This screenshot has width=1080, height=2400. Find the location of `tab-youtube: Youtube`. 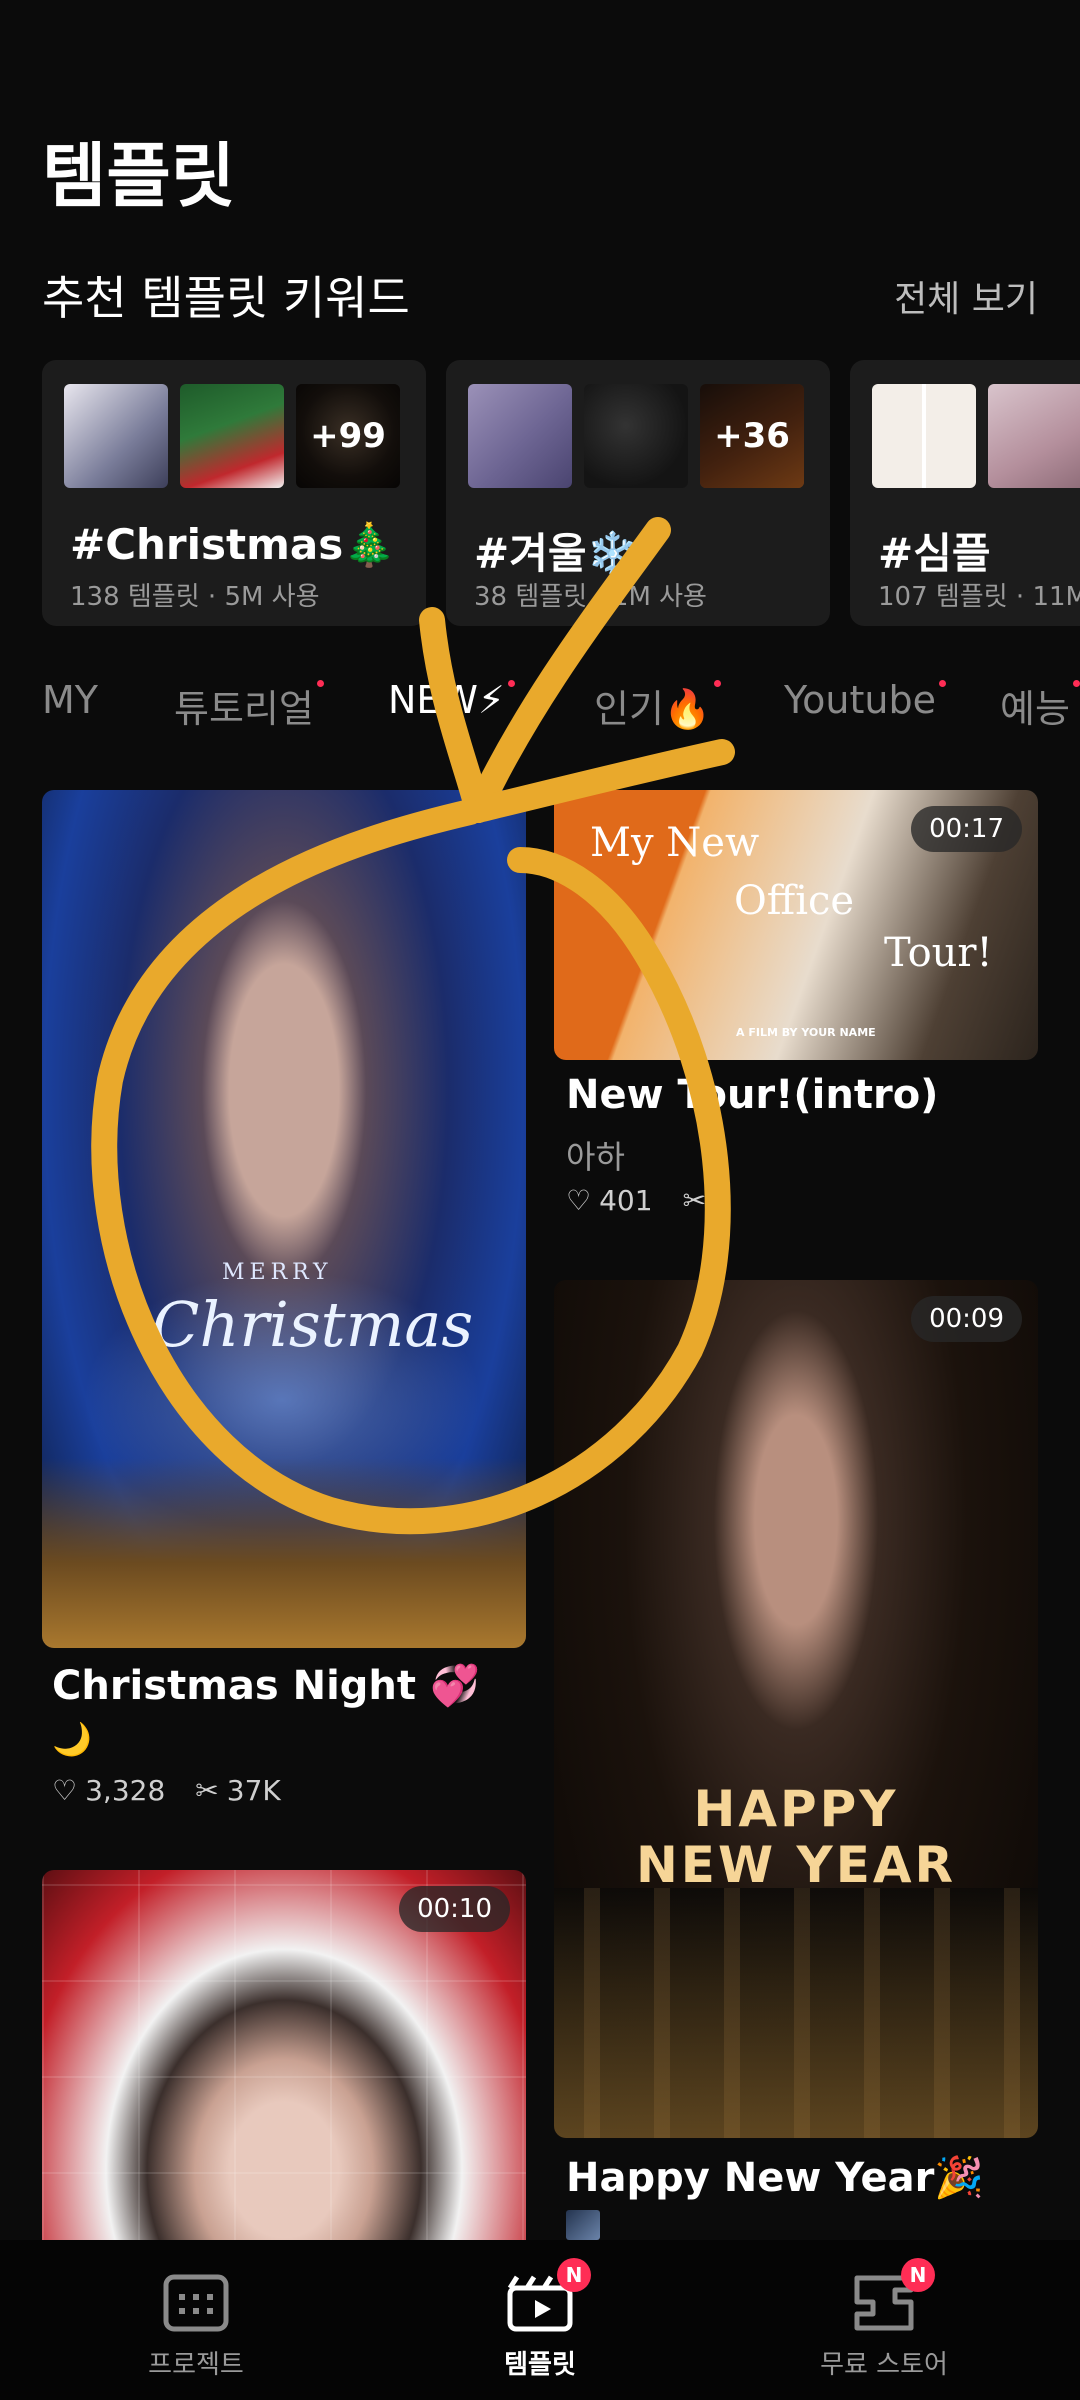

tab-youtube: Youtube is located at coordinates (865, 700).